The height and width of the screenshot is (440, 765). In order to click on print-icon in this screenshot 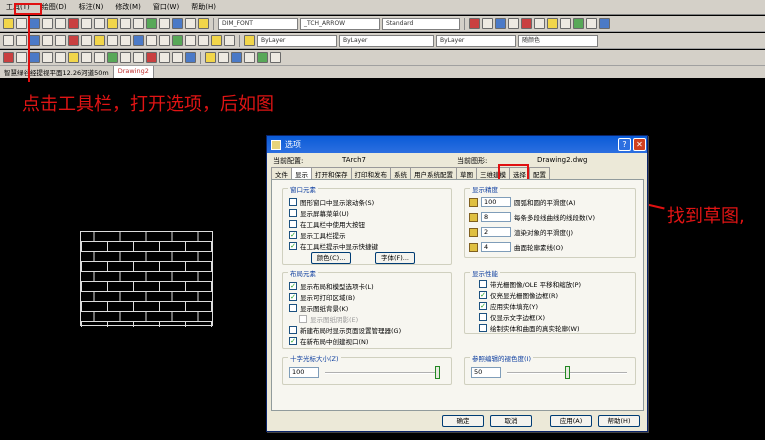, I will do `click(47, 23)`.